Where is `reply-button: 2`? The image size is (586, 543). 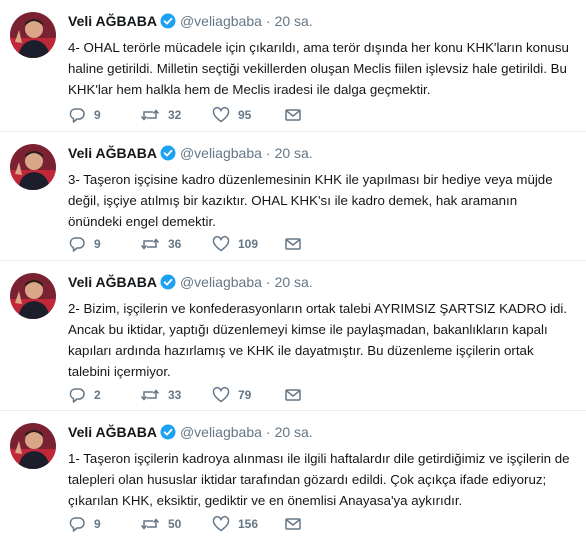
reply-button: 2 is located at coordinates (104, 395).